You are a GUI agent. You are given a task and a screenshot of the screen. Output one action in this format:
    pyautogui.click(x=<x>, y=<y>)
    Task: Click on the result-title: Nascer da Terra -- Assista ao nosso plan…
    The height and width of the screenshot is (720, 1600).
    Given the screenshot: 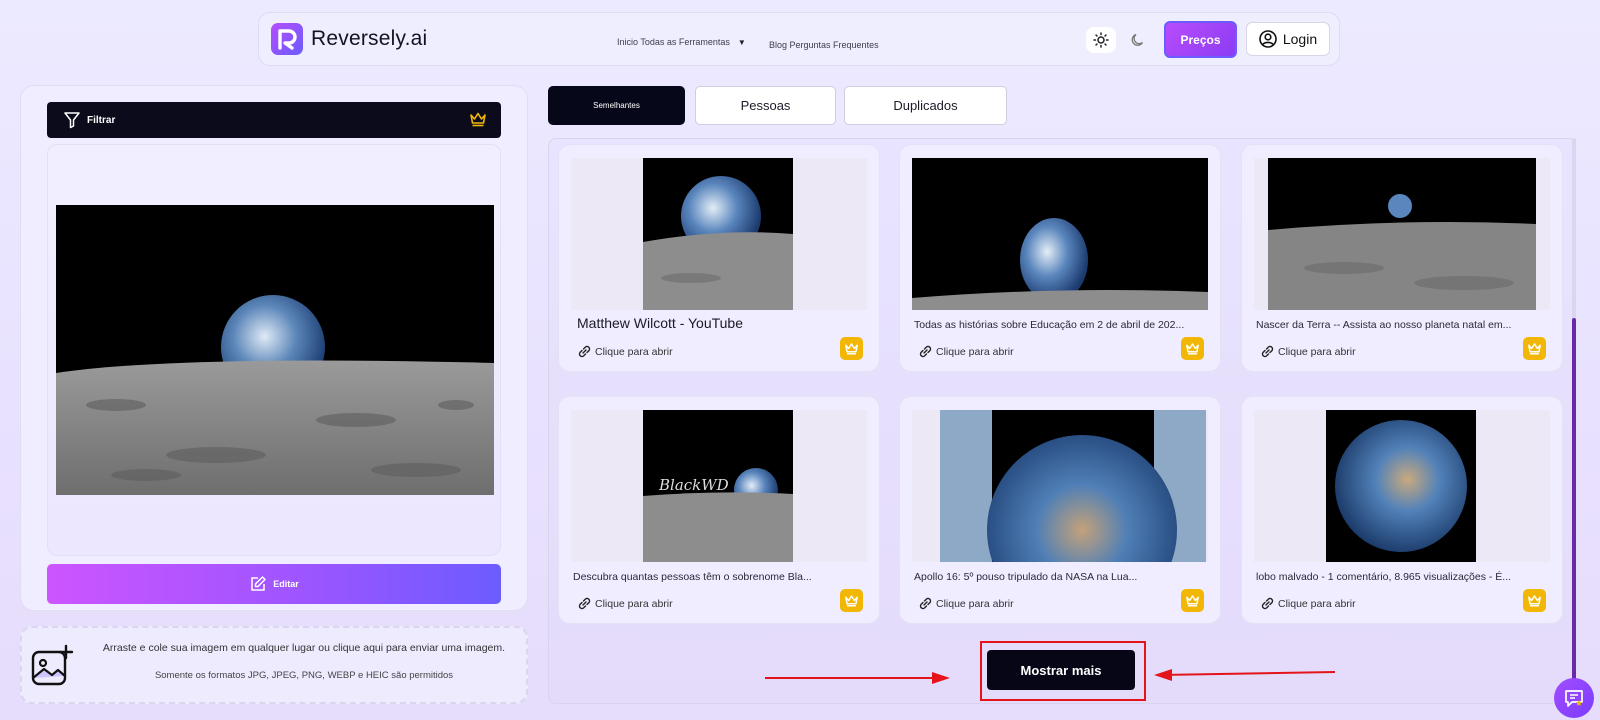 What is the action you would take?
    pyautogui.click(x=1398, y=325)
    